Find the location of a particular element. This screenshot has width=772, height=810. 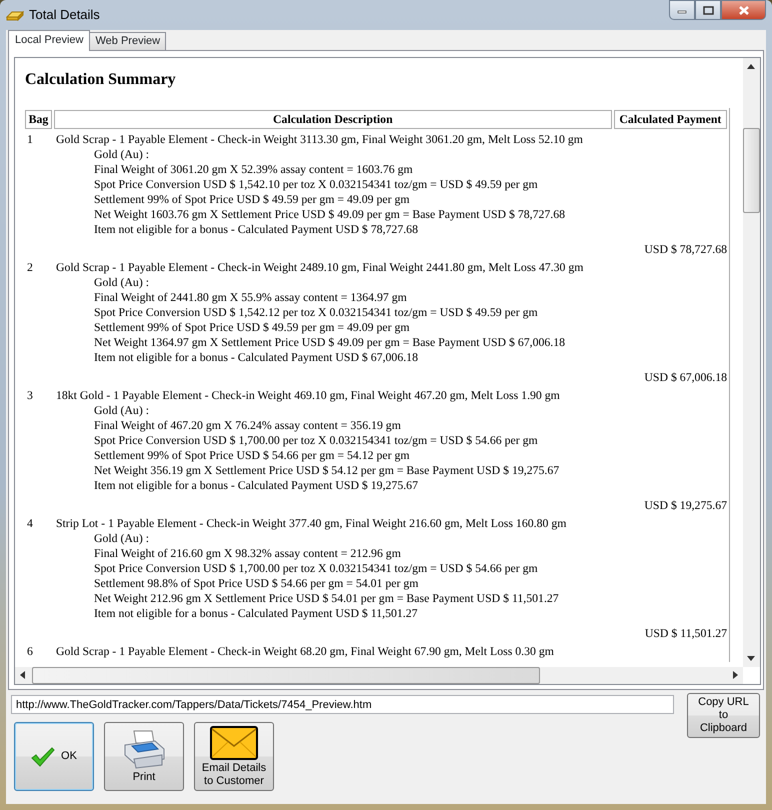

calculation-line: Final Weight of 216.60 gm X 98.32% assay content = 212.96 gm is located at coordinates (248, 553).